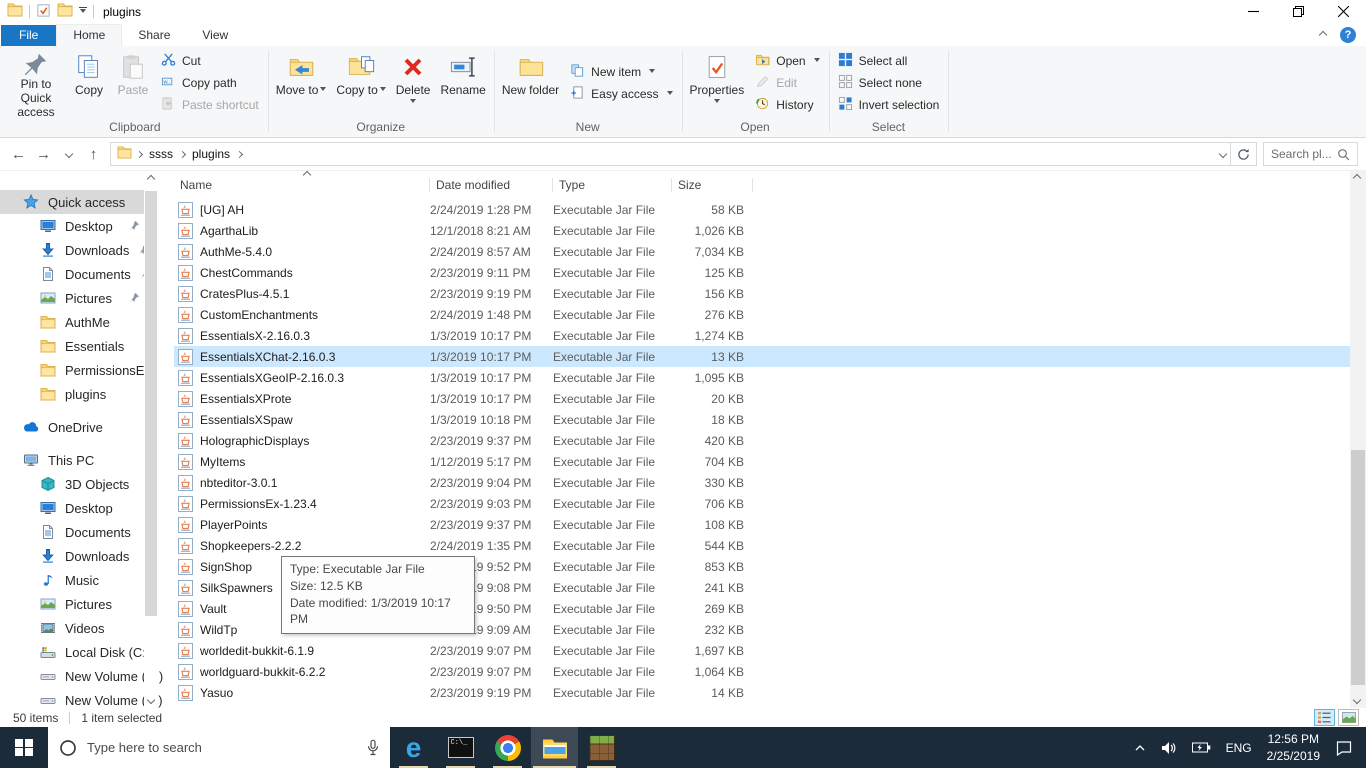 The image size is (1366, 768). What do you see at coordinates (36, 83) in the screenshot?
I see `pin-to-quick-access-button: Pin to Quick access` at bounding box center [36, 83].